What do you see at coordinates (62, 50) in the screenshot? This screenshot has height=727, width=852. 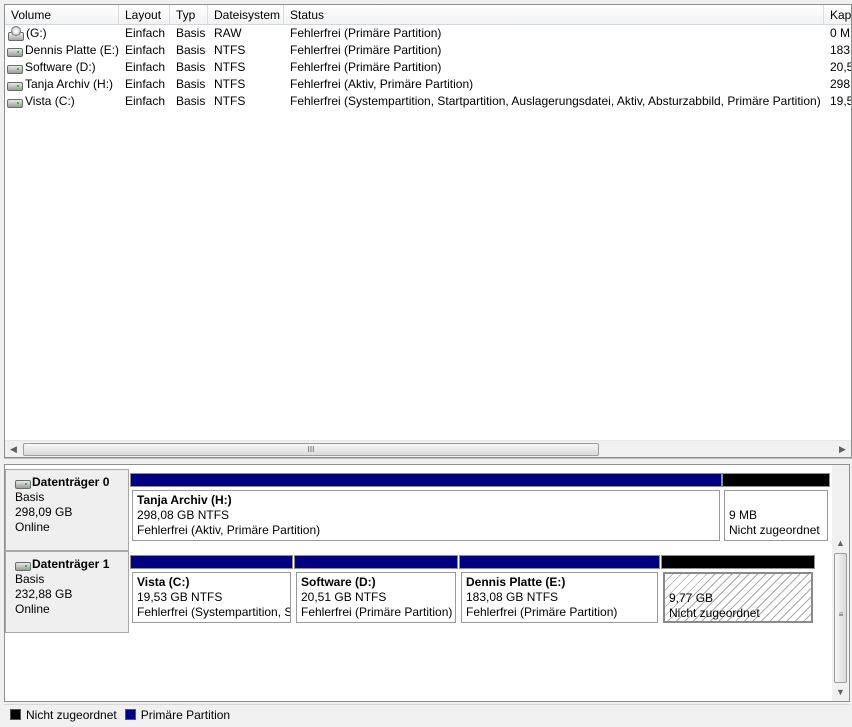 I see `volume-cell: Dennis Platte (E:)` at bounding box center [62, 50].